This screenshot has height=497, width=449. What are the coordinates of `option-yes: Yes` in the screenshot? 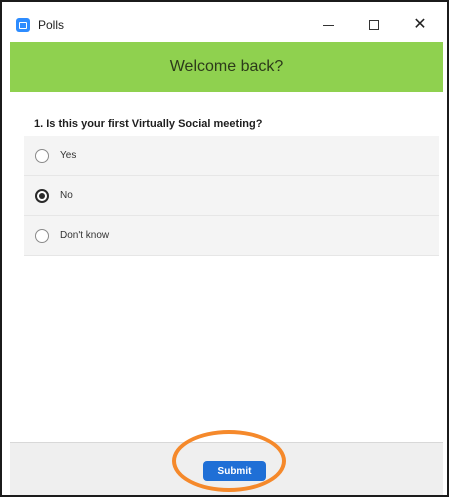 It's located at (231, 156).